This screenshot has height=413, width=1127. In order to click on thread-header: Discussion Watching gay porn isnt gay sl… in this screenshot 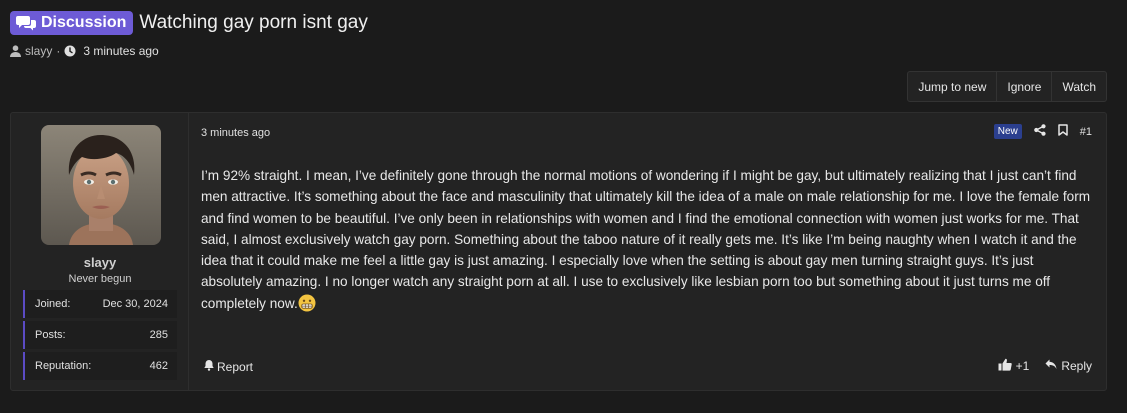, I will do `click(563, 35)`.